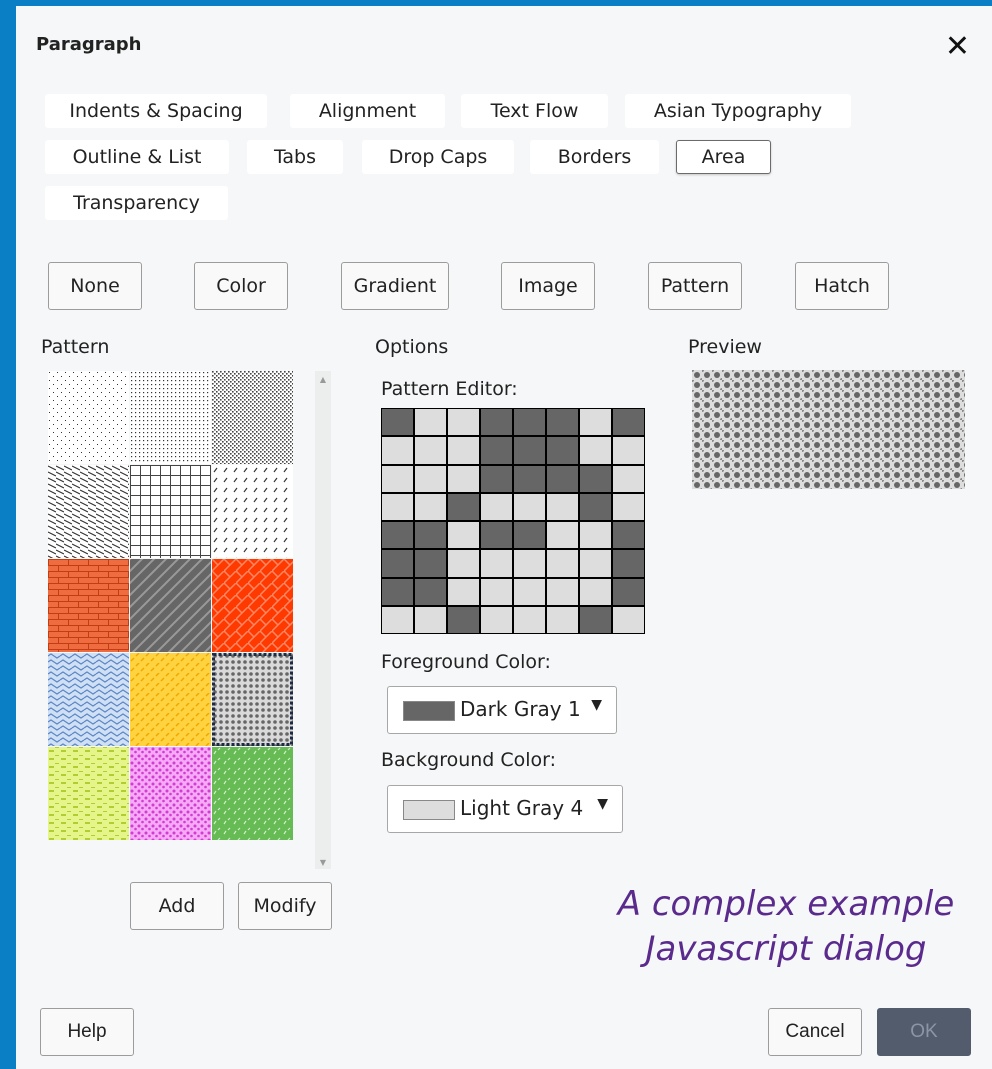 This screenshot has height=1069, width=992. I want to click on pattern-swatch-brick, so click(88, 605).